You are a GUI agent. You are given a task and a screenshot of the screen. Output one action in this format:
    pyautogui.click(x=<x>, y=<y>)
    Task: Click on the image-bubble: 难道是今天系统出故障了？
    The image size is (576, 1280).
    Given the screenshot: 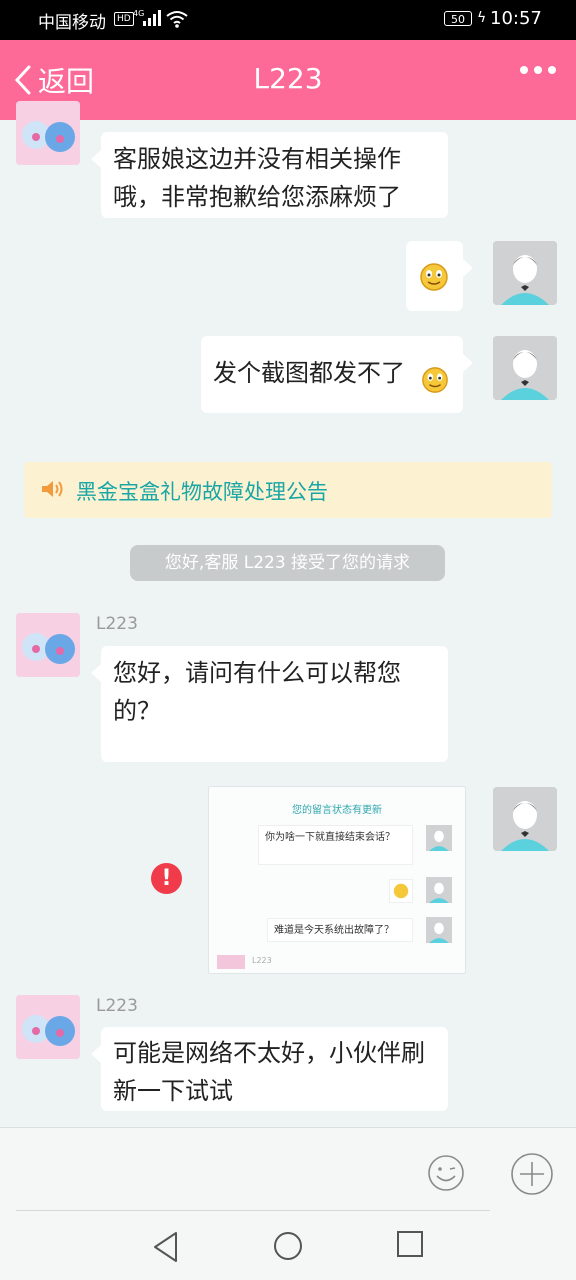 What is the action you would take?
    pyautogui.click(x=340, y=930)
    